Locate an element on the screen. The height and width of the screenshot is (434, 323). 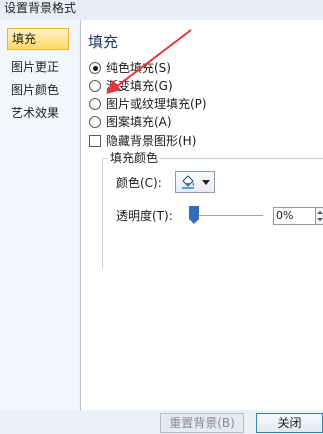
transparency-slider-thumb is located at coordinates (194, 215).